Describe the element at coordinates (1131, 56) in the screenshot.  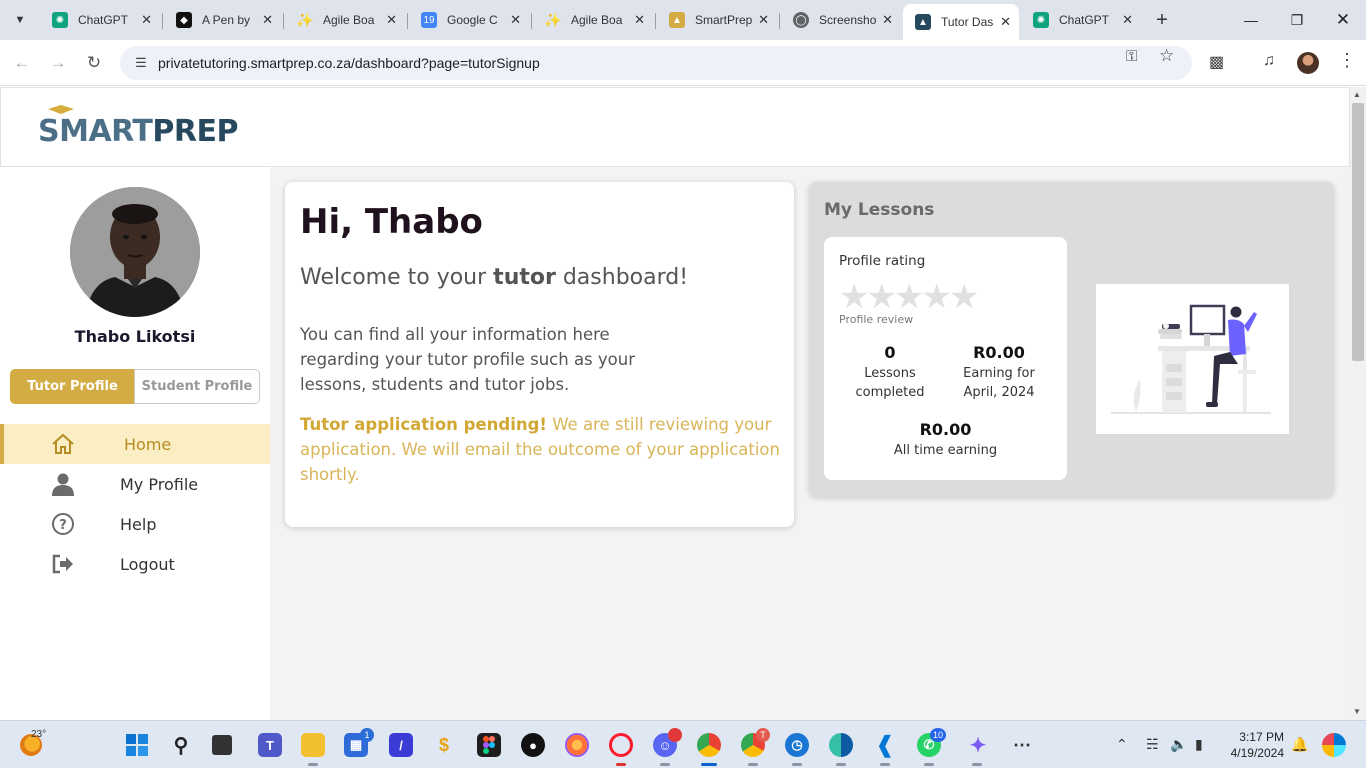
I see `password-key-icon: ⚿` at that location.